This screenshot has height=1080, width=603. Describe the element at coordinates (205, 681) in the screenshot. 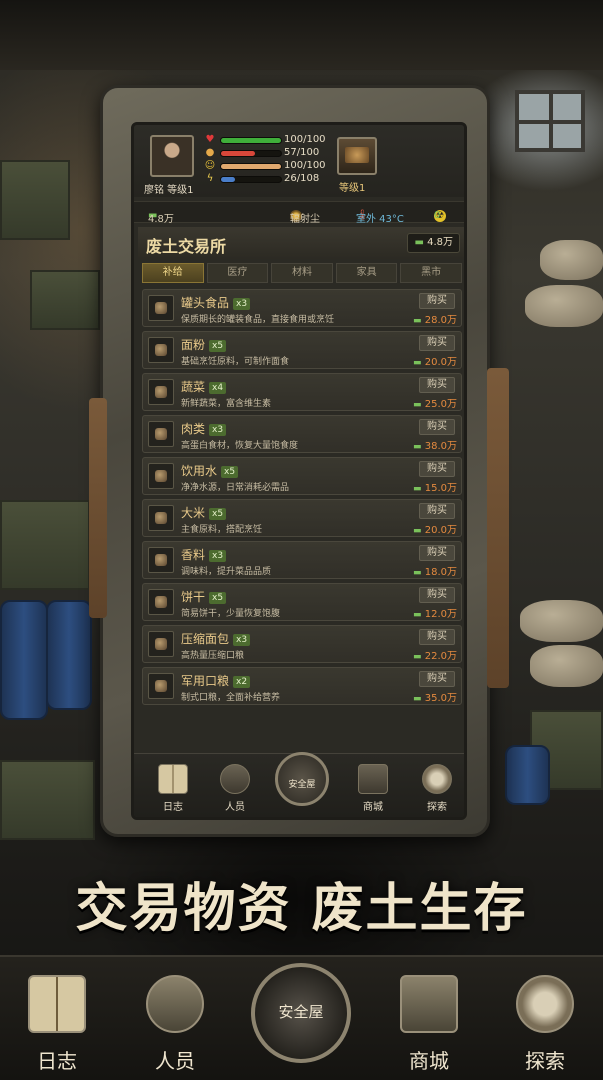

I see `item-name-text: 军用口粮` at that location.